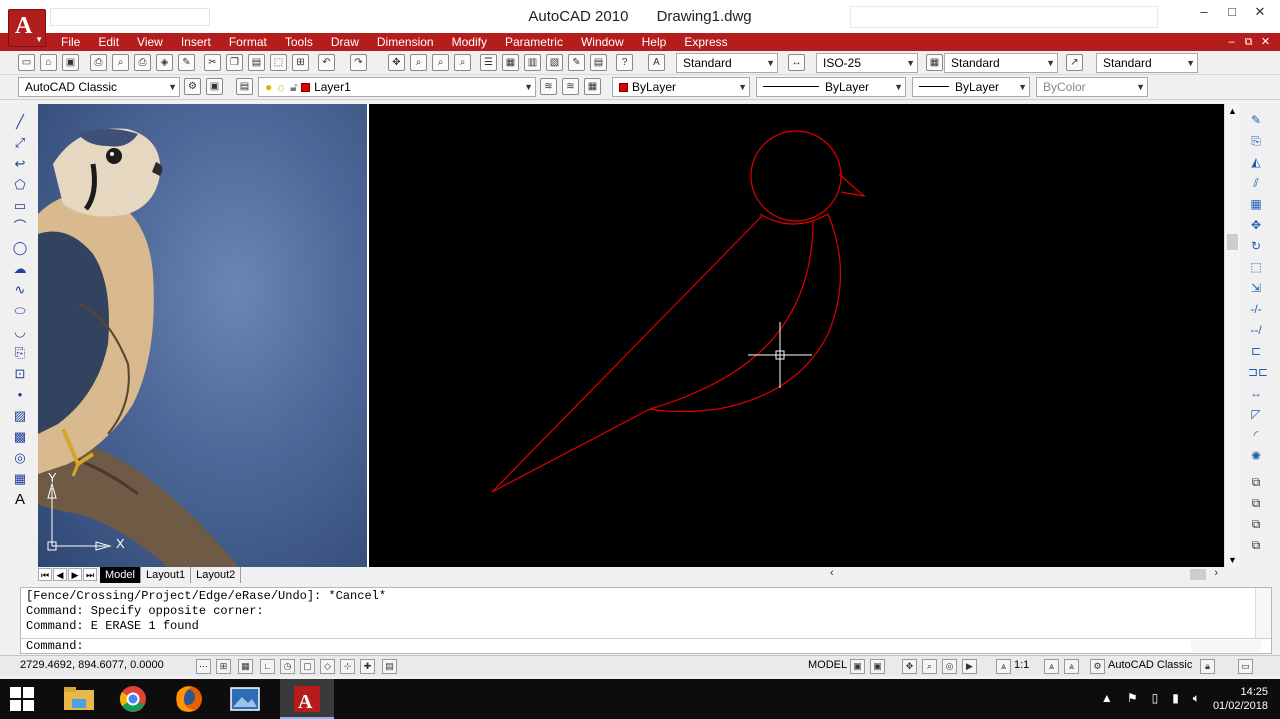  I want to click on system-clock: 14:25 01/02/2018, so click(1240, 699).